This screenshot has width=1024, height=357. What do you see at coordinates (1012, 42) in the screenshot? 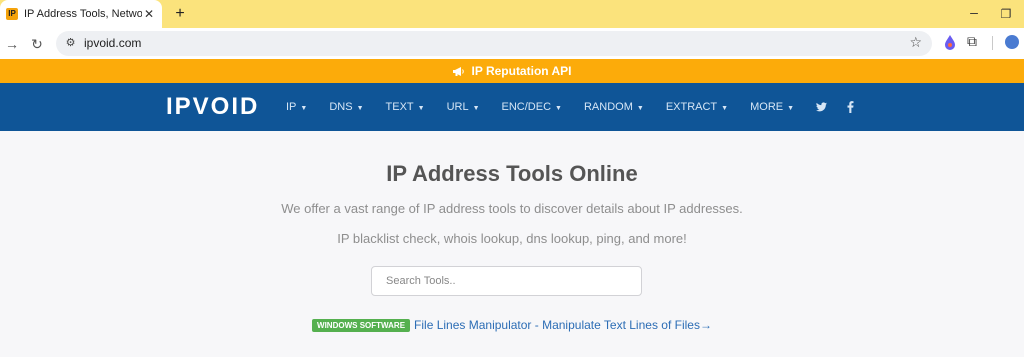
I see `profile-avatar-icon` at bounding box center [1012, 42].